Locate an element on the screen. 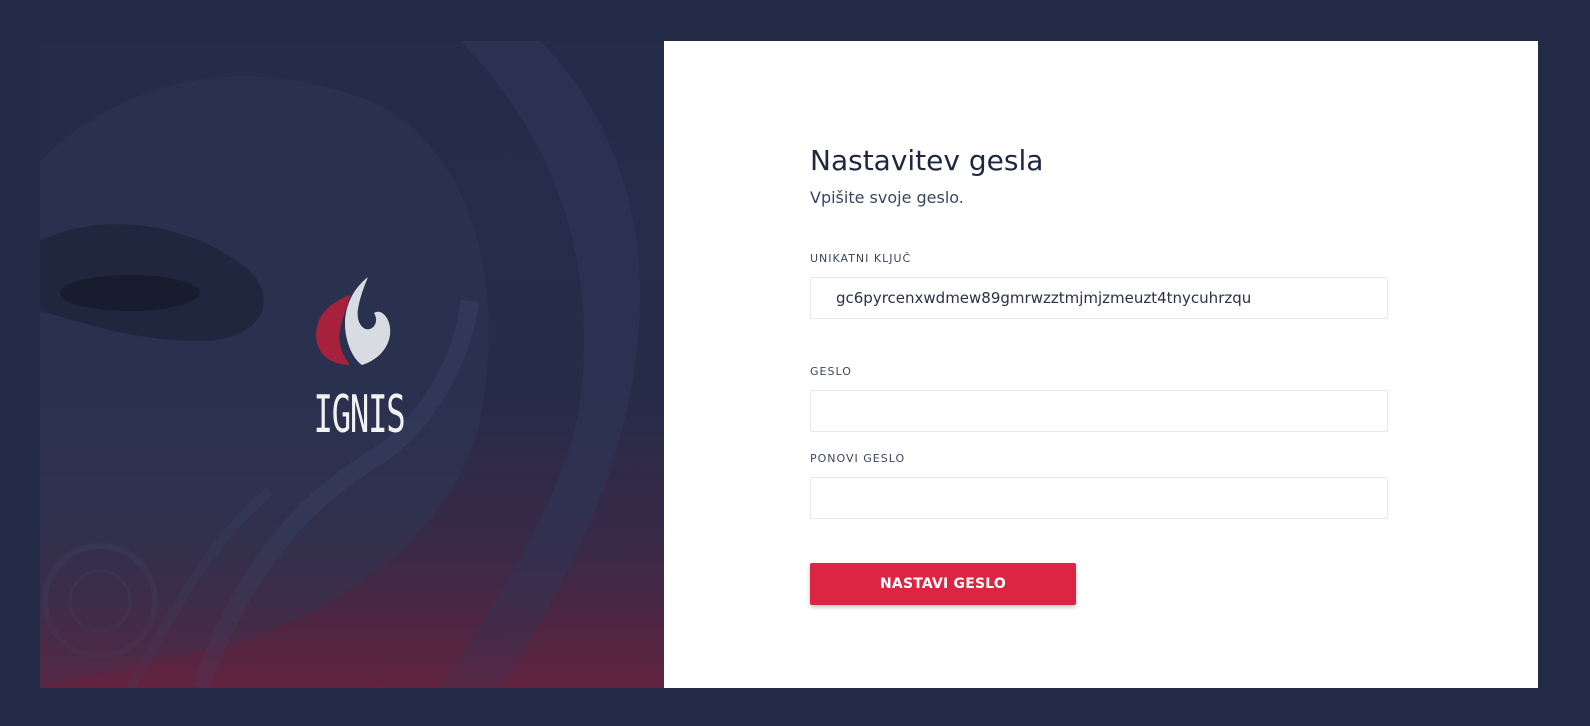  set-password-button: NASTAVI GESLO is located at coordinates (943, 584).